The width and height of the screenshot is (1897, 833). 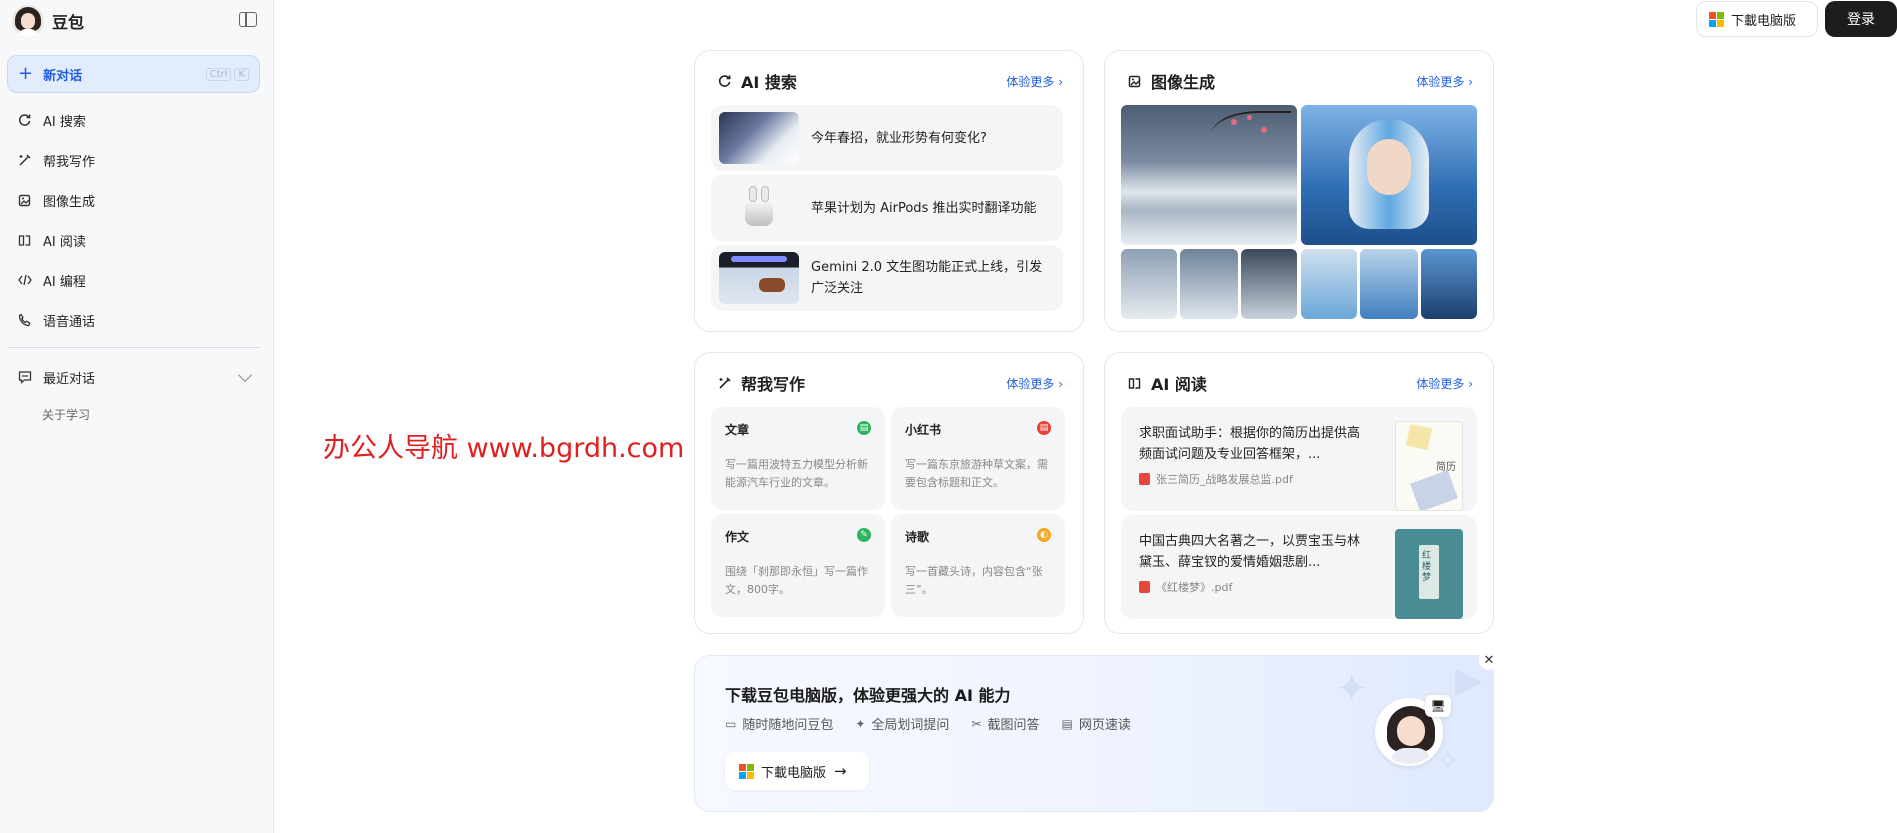 What do you see at coordinates (133, 200) in the screenshot?
I see `sidebar-item-image: 图像生成` at bounding box center [133, 200].